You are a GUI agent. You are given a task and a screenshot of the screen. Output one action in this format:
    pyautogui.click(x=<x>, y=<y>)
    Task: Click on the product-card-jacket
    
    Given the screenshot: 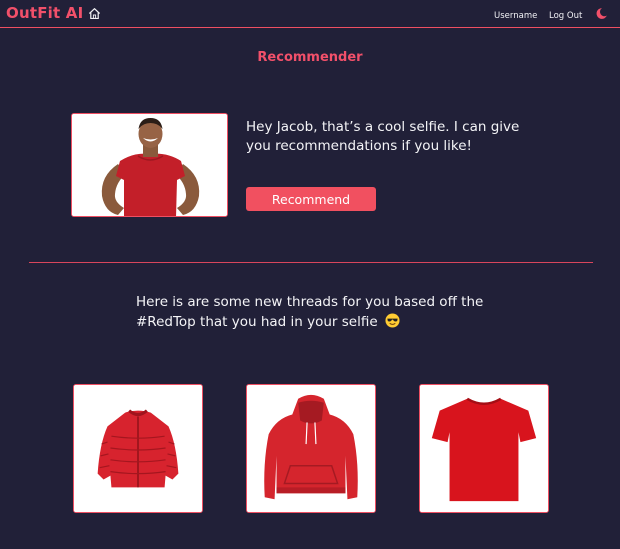 What is the action you would take?
    pyautogui.click(x=138, y=448)
    